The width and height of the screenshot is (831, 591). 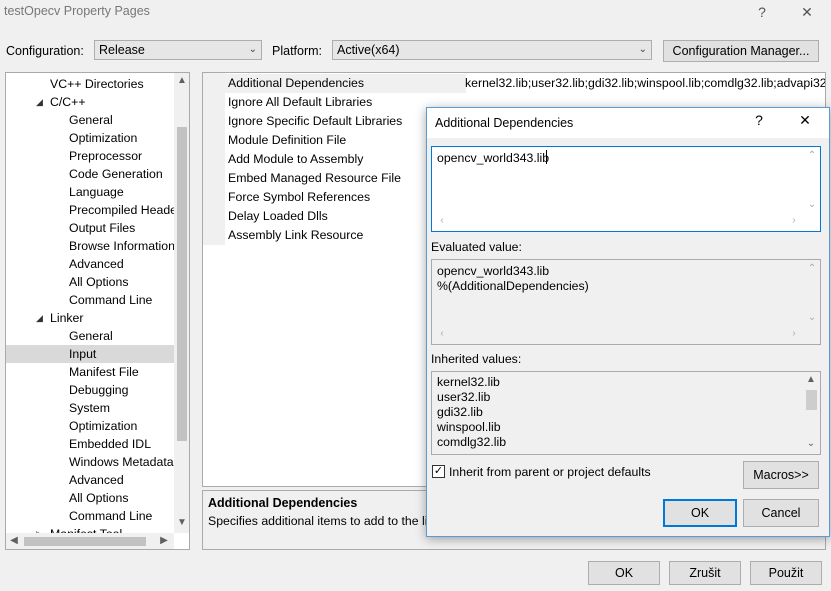 I want to click on property-grid-margin, so click(x=214, y=159).